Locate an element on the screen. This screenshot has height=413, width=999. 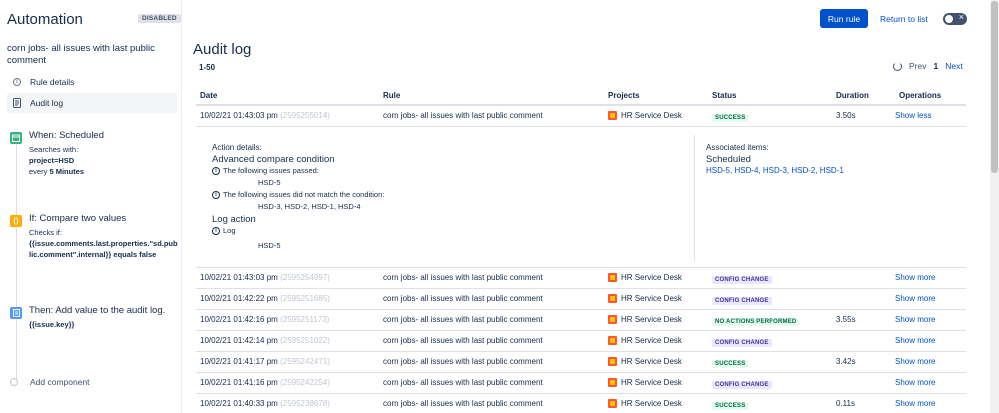
row-duration: 3.50s is located at coordinates (846, 115).